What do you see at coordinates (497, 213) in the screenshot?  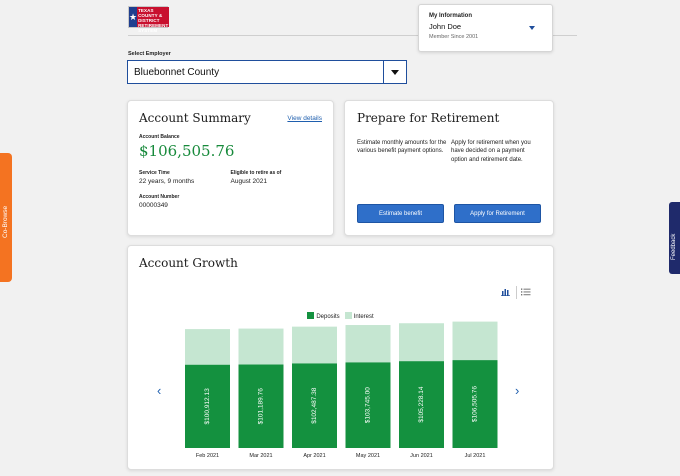 I see `apply-for-retirement-button: Apply for Retirement` at bounding box center [497, 213].